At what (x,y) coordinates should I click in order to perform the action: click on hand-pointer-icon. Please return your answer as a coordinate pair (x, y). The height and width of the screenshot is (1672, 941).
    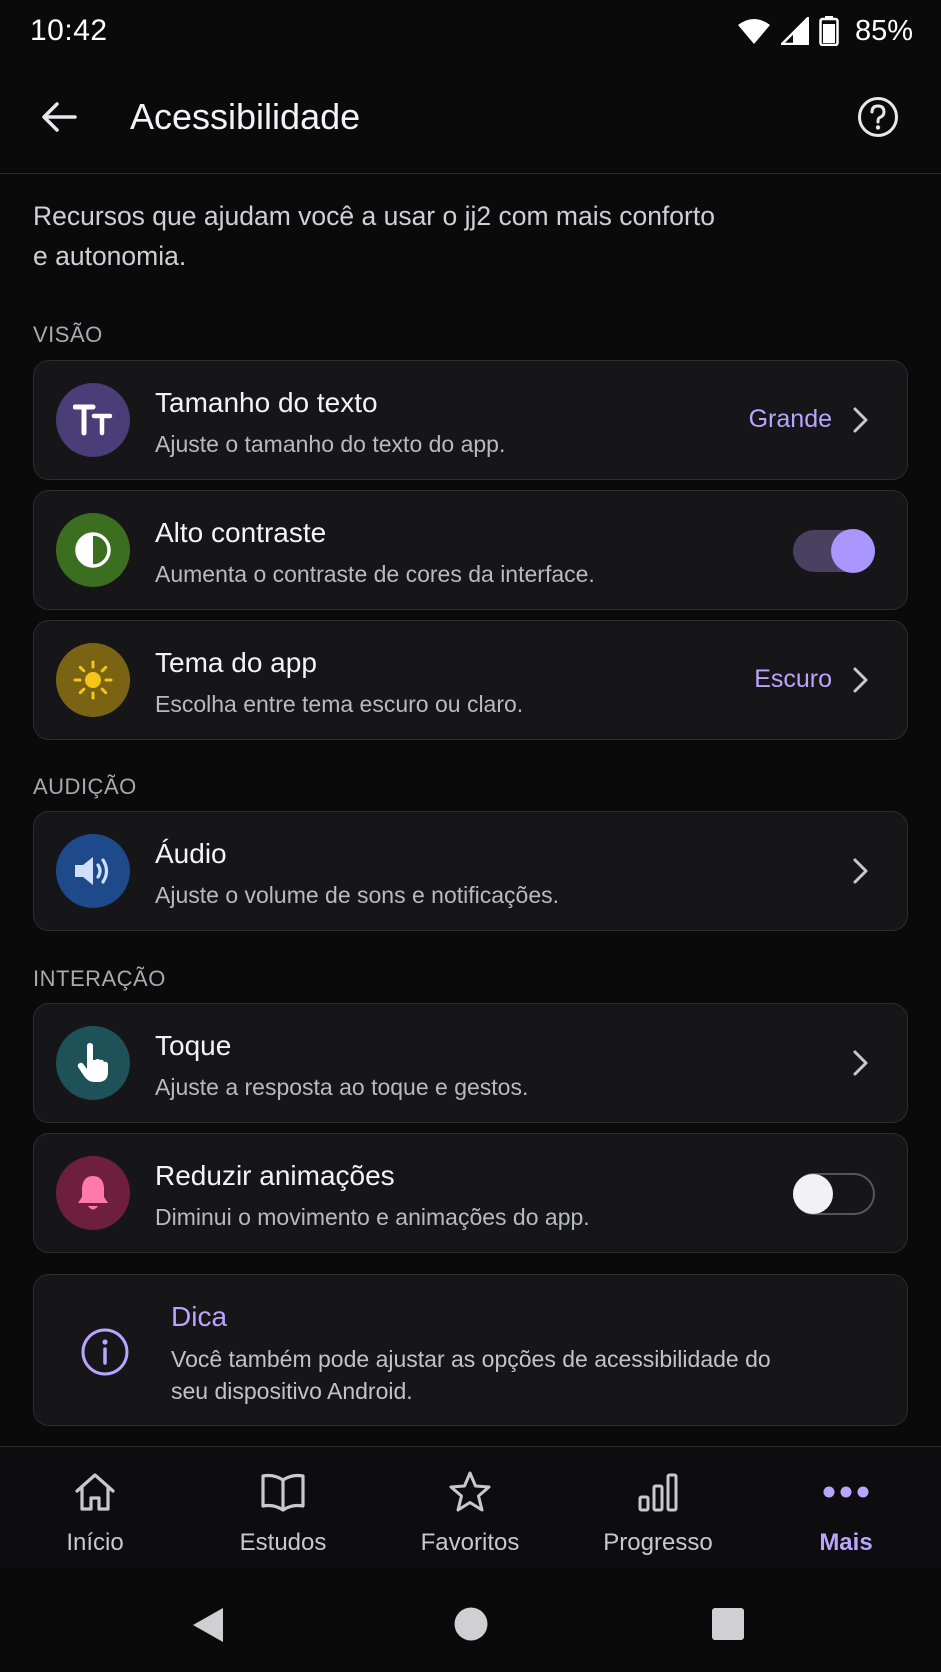
    Looking at the image, I should click on (93, 1063).